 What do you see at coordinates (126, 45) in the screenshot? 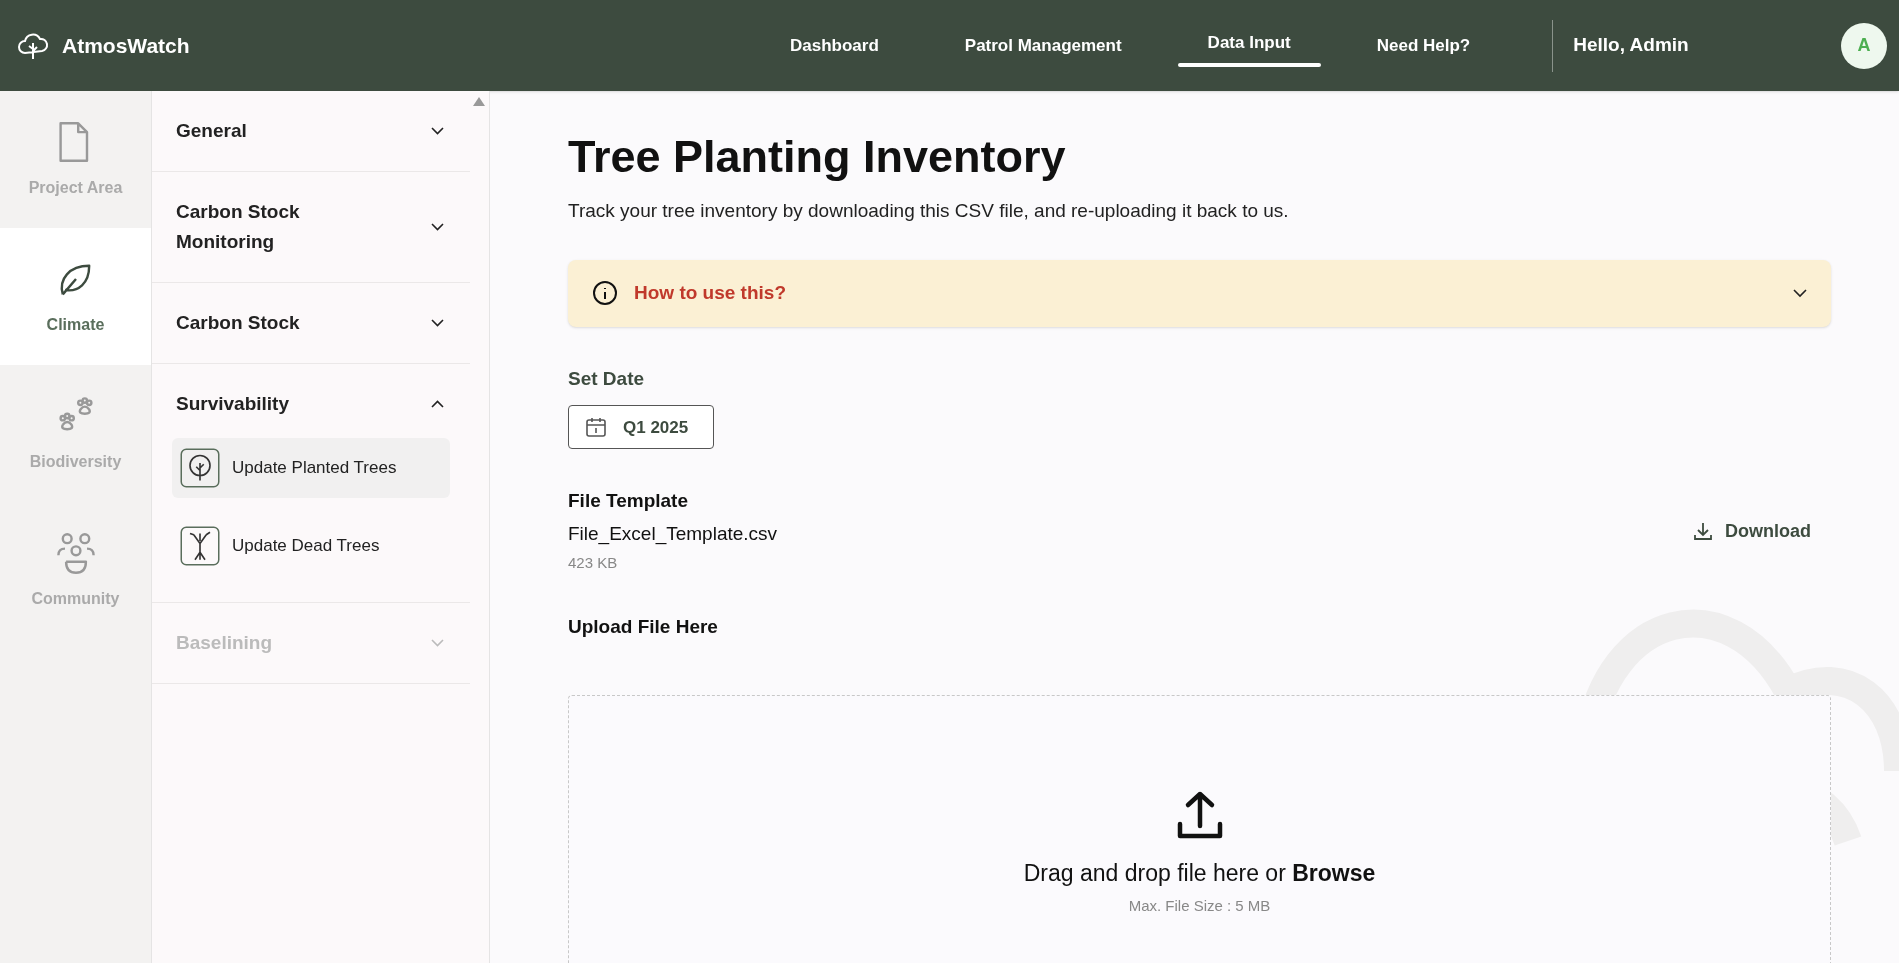
I see `brand-name: AtmosWatch` at bounding box center [126, 45].